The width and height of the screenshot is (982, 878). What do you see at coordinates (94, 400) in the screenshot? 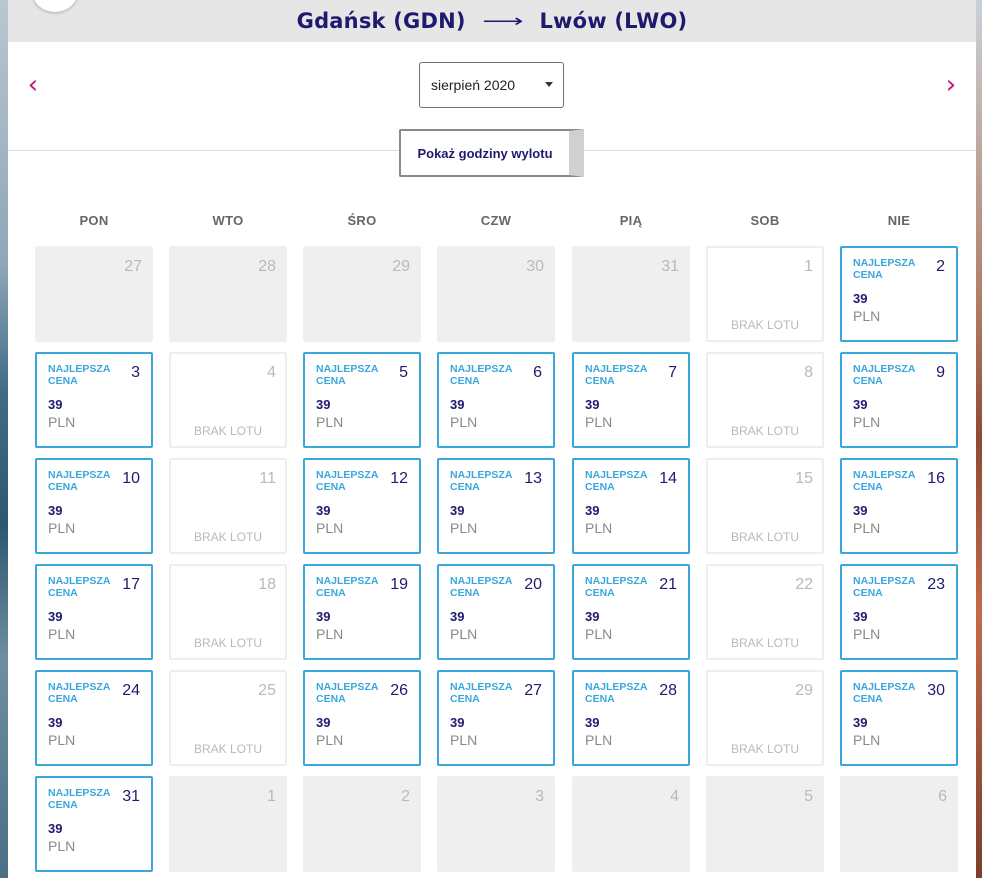
I see `calendar-day-price: 3 NAJLEPSZA CENA 39 PLN` at bounding box center [94, 400].